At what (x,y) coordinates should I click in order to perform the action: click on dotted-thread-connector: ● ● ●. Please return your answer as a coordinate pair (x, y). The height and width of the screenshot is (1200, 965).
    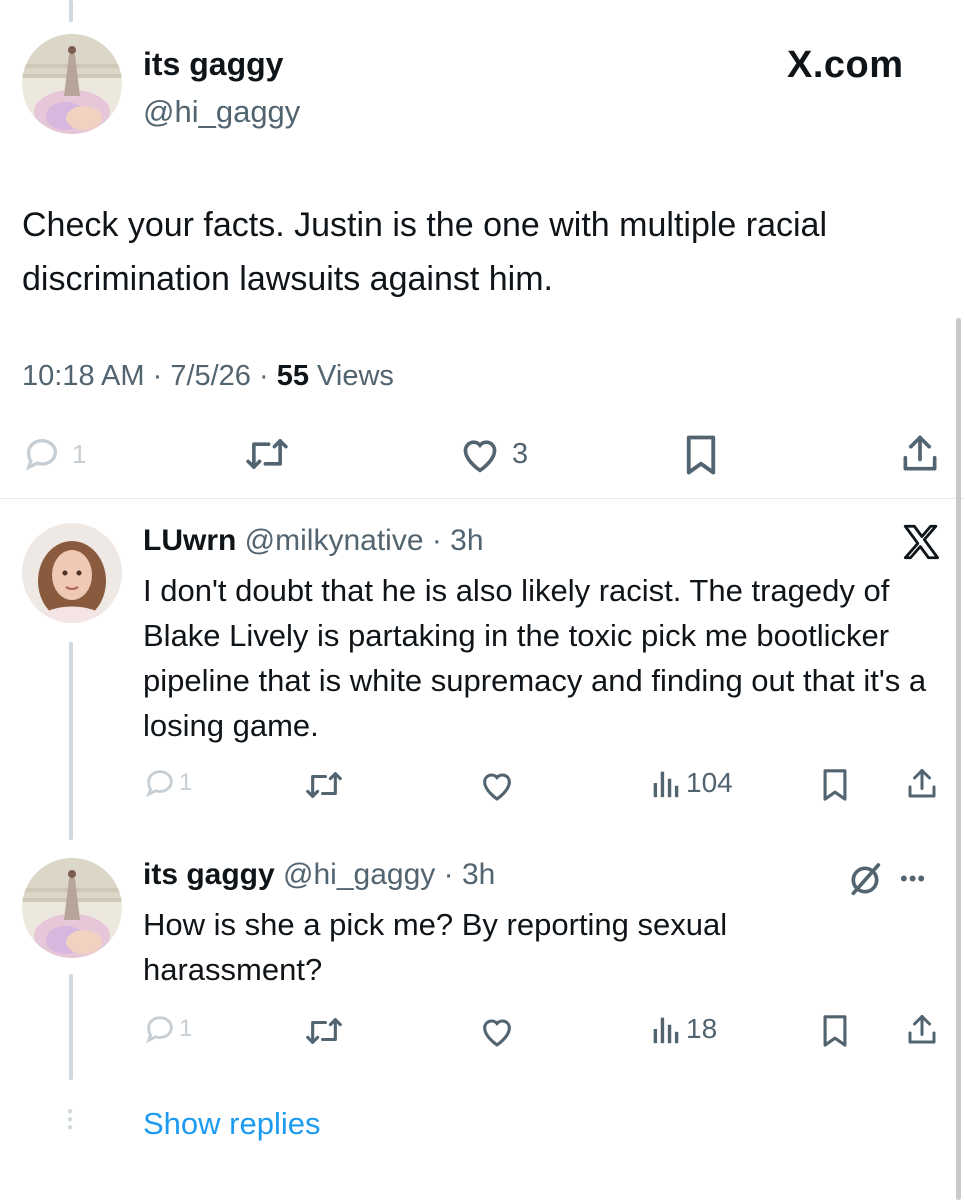
    Looking at the image, I should click on (70, 1119).